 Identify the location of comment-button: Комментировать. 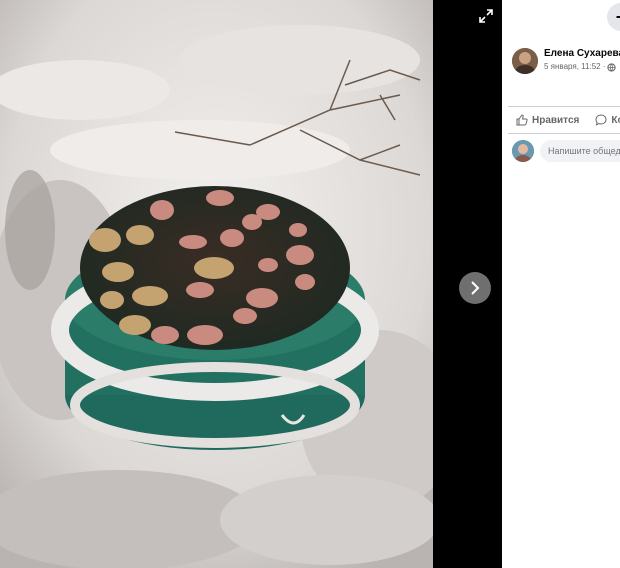
(603, 120).